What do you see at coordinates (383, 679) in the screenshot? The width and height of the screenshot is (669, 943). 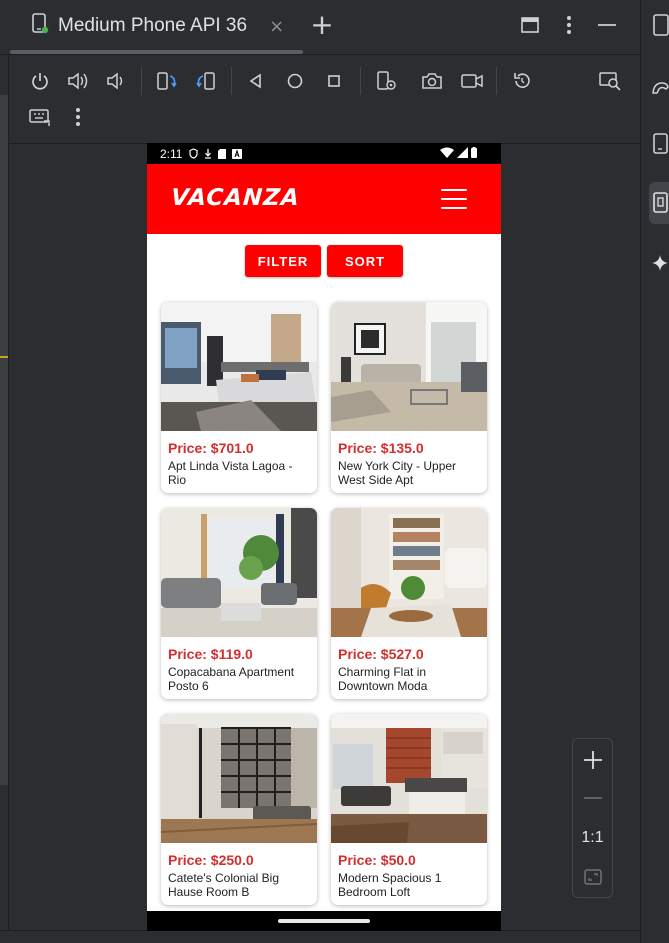 I see `listing-name: Charming Flat in Downtown Moda` at bounding box center [383, 679].